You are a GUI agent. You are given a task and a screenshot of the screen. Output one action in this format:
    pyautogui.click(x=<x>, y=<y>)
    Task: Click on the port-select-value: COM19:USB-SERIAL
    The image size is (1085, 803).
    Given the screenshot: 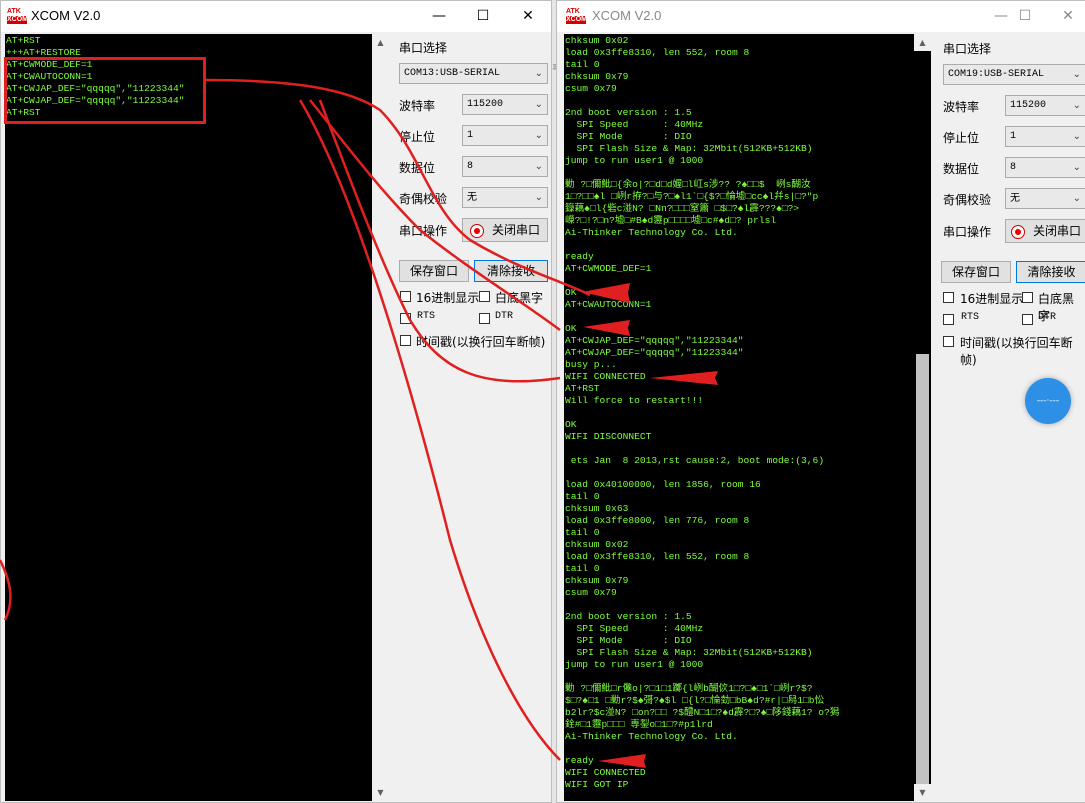 What is the action you would take?
    pyautogui.click(x=996, y=74)
    